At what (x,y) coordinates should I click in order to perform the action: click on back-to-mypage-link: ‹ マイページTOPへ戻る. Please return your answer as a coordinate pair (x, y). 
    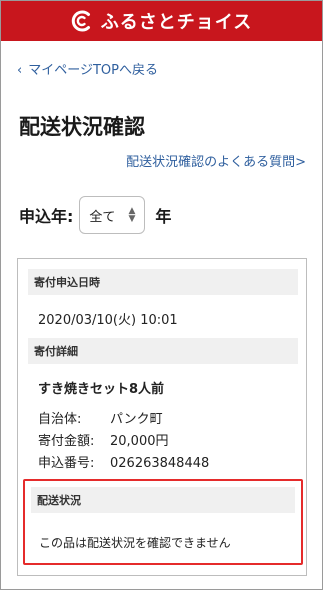
    Looking at the image, I should click on (87, 68).